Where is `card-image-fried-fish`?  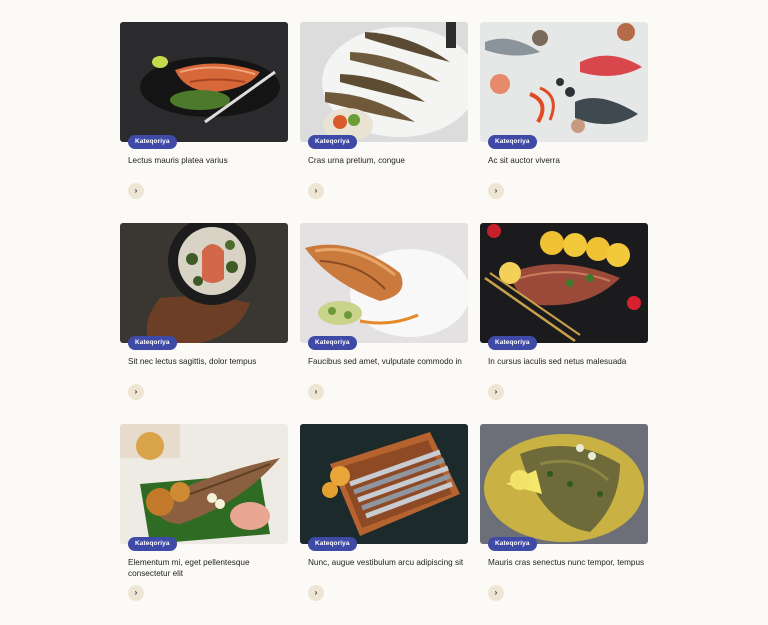
card-image-fried-fish is located at coordinates (204, 484).